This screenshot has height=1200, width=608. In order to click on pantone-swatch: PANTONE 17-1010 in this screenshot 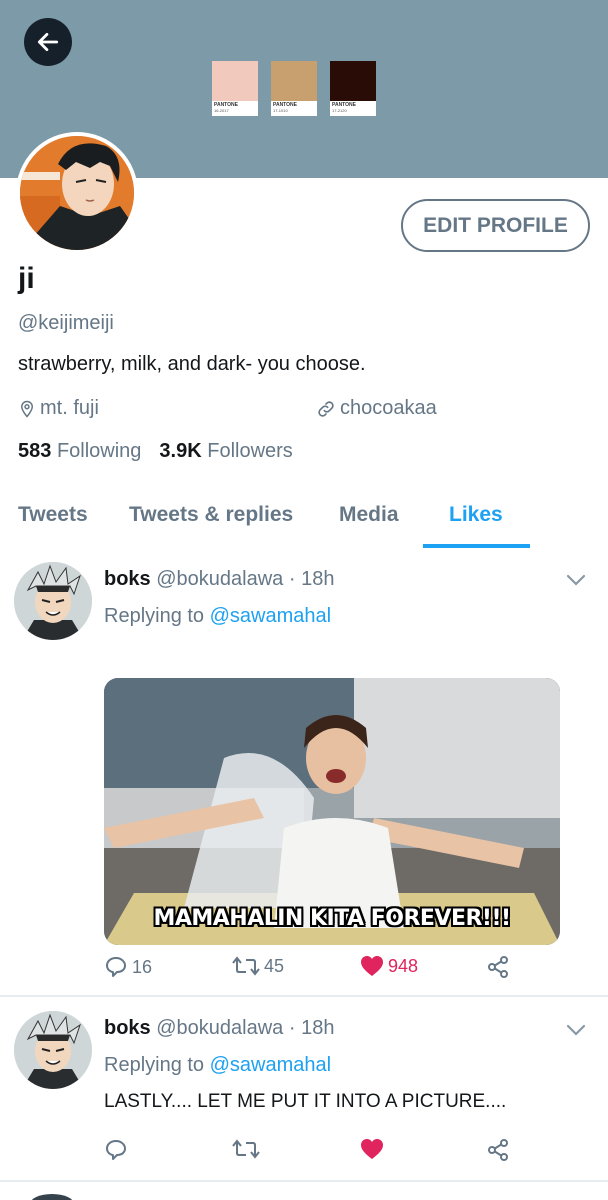, I will do `click(294, 88)`.